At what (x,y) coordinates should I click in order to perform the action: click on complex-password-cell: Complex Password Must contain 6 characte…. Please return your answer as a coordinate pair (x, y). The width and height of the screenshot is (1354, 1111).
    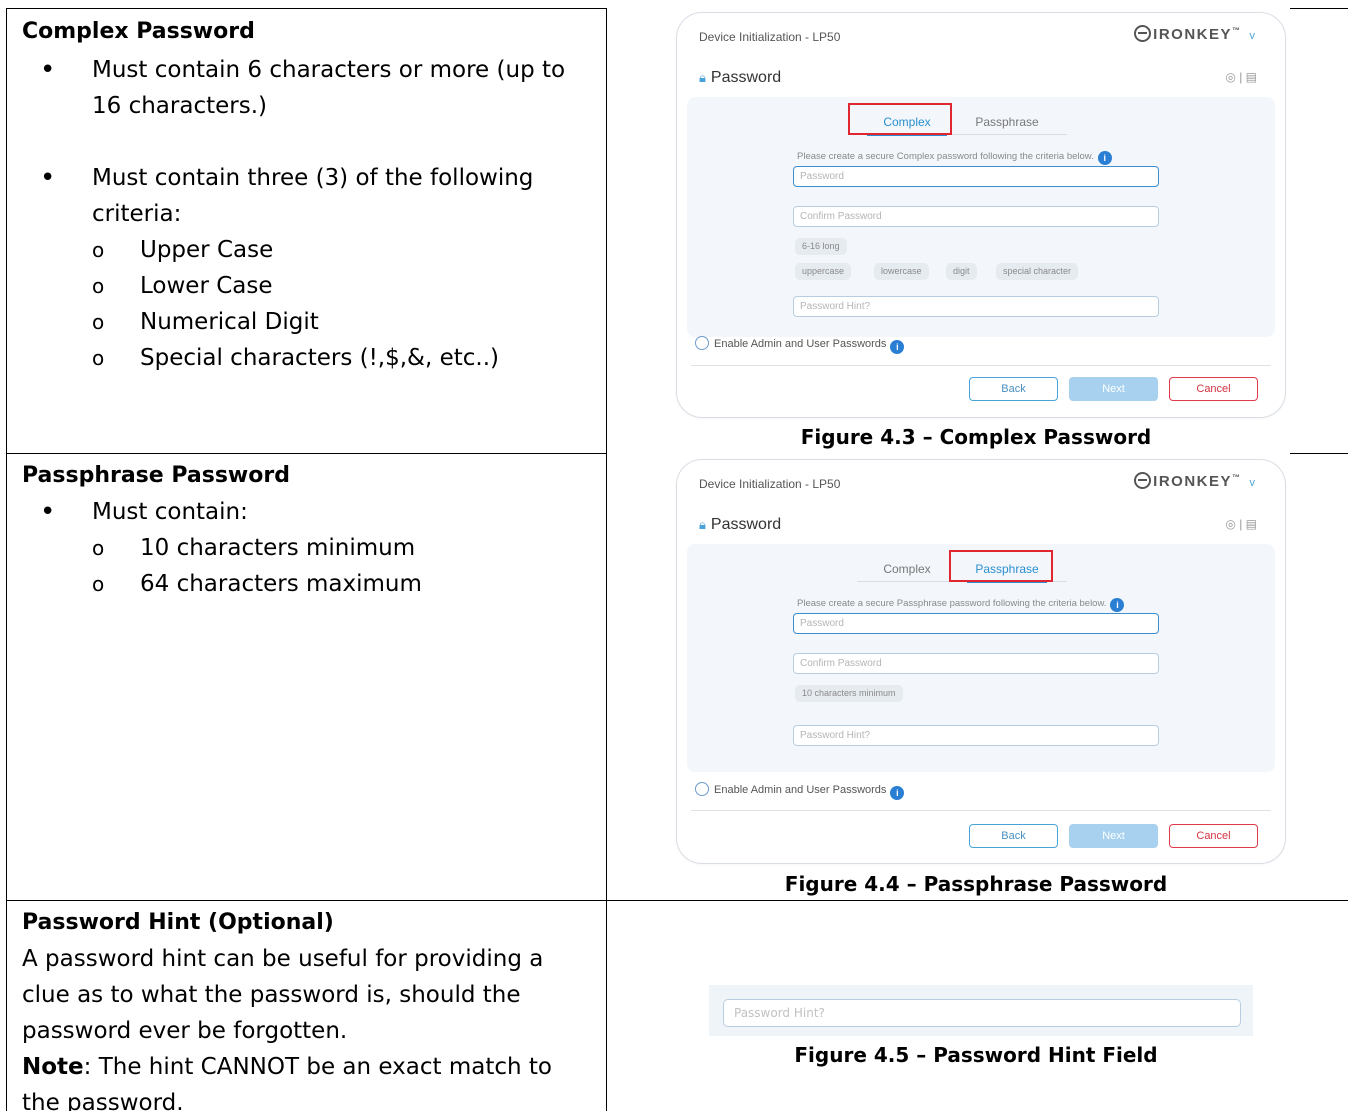
    Looking at the image, I should click on (307, 195).